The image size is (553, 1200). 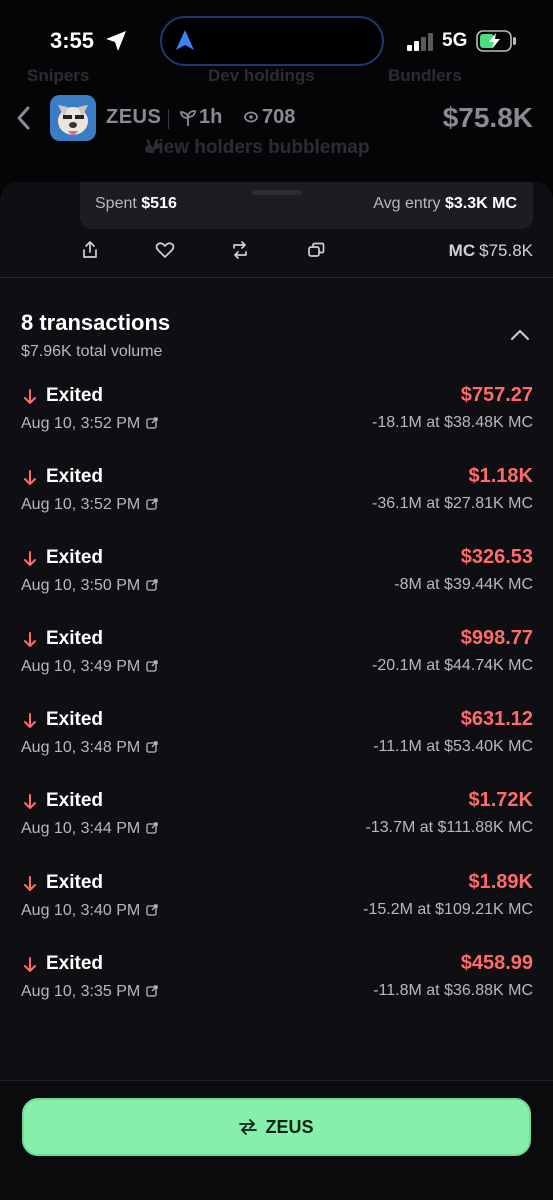 I want to click on mc-label: MC, so click(x=462, y=250).